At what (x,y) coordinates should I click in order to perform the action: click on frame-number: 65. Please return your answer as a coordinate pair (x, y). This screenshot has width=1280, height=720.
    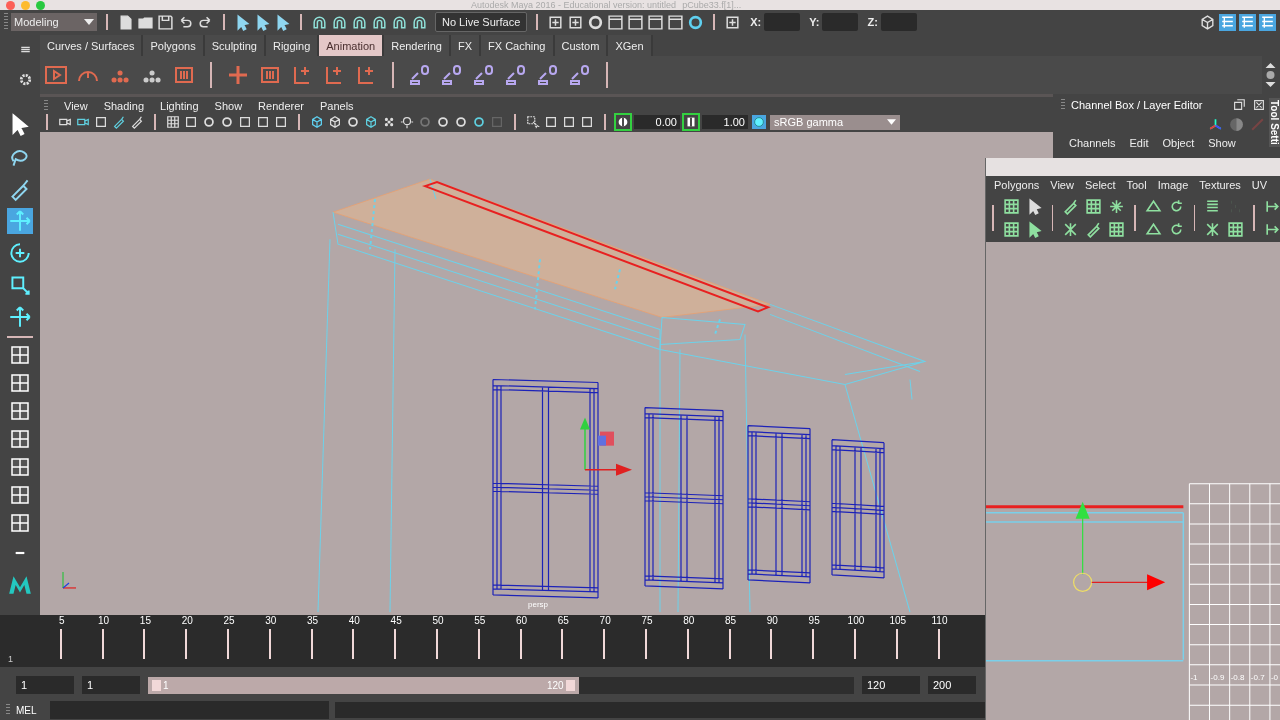
    Looking at the image, I should click on (563, 620).